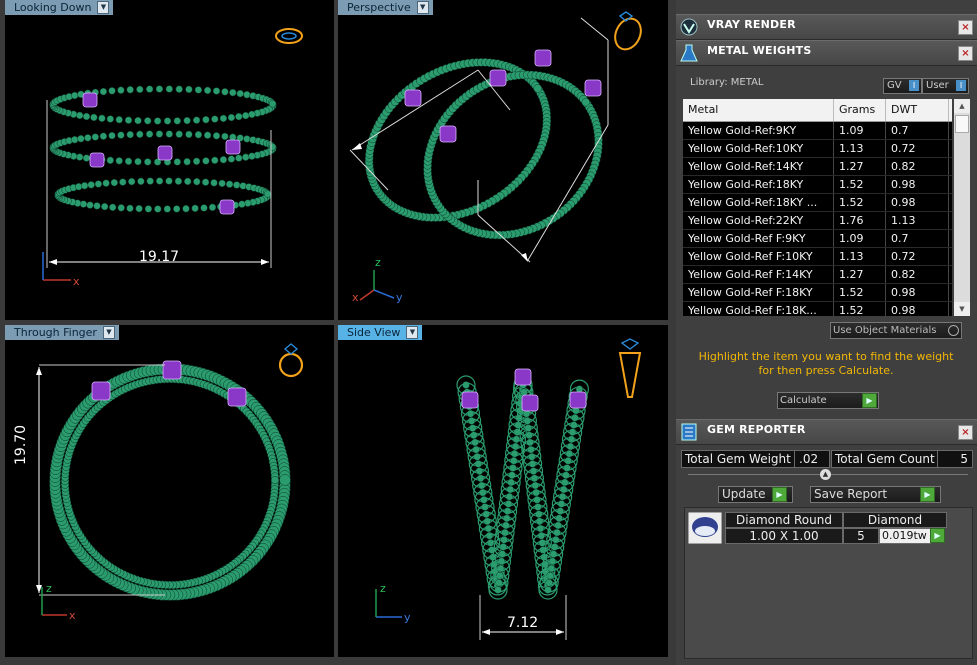 The image size is (977, 665). What do you see at coordinates (62, 332) in the screenshot?
I see `viewport-label-through-finger: Through Finger ▼` at bounding box center [62, 332].